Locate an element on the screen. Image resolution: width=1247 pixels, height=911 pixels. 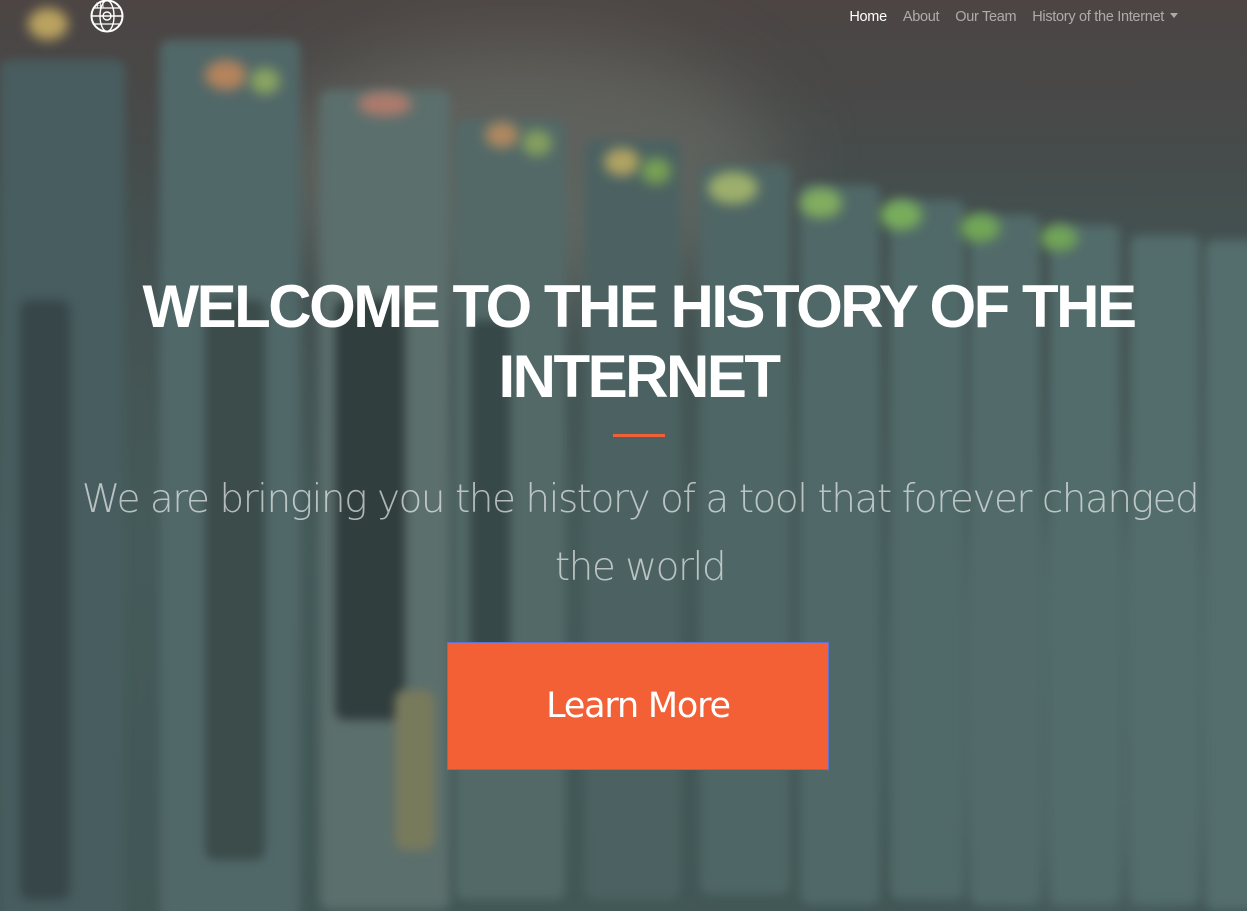
nav-link-about: About is located at coordinates (921, 17).